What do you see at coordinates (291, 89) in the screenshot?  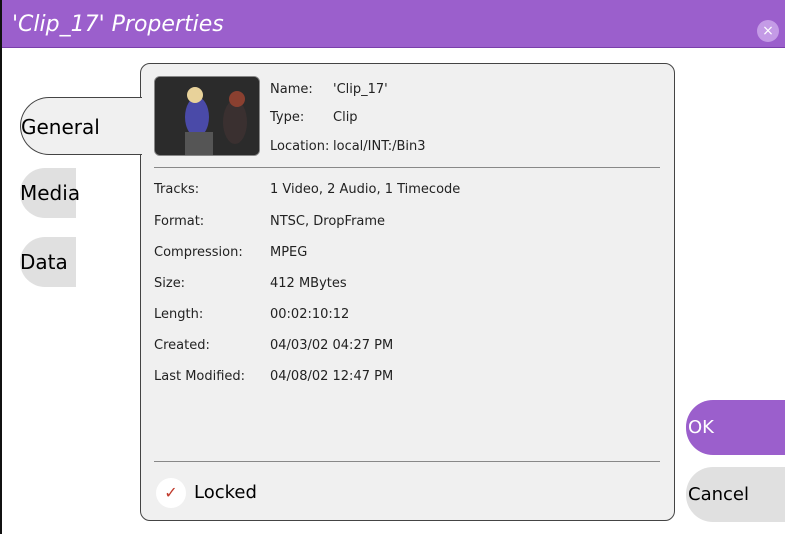 I see `name-label: Name:` at bounding box center [291, 89].